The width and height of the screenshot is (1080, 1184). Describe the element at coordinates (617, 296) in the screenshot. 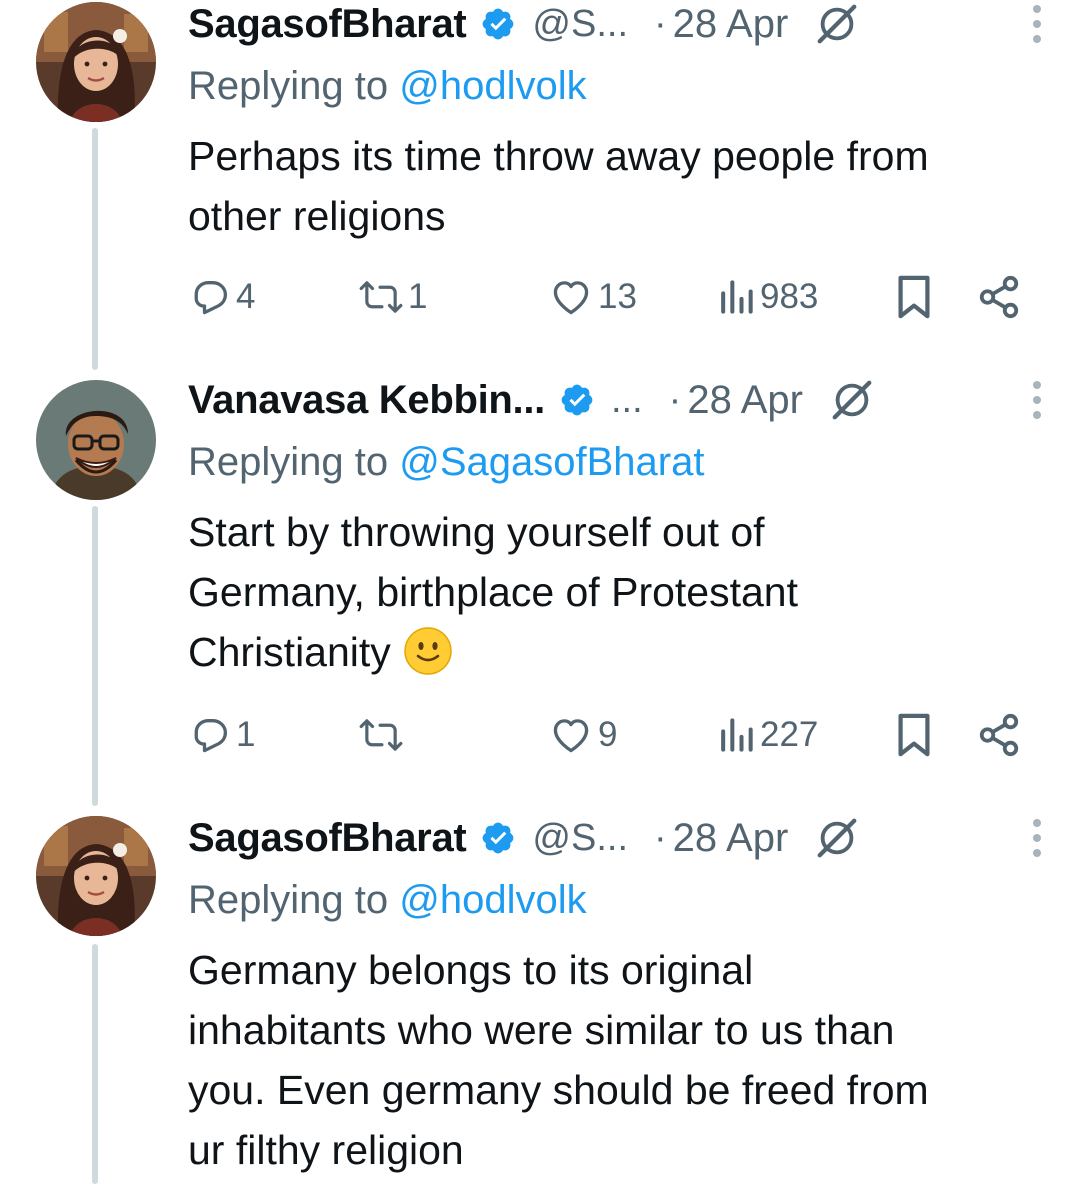

I see `like-count: 13` at that location.